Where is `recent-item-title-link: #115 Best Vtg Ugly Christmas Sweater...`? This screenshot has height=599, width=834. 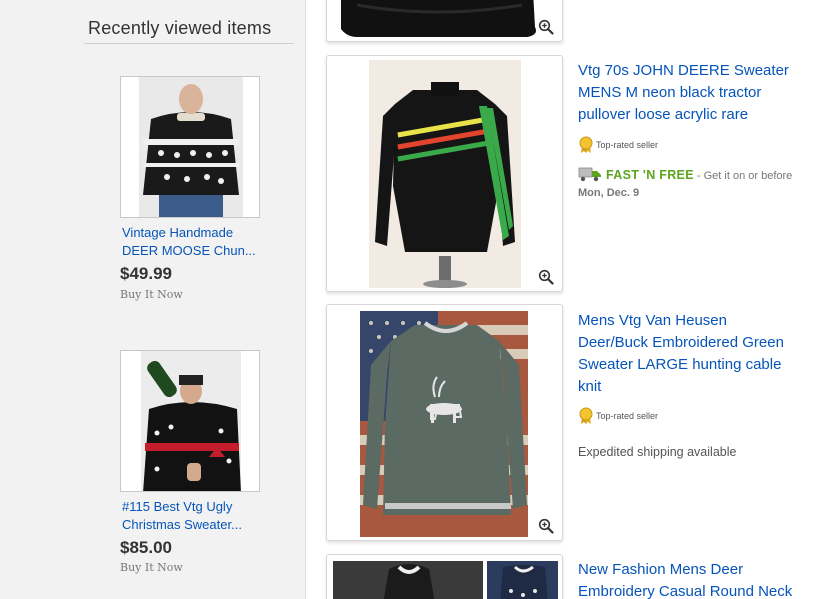 recent-item-title-link: #115 Best Vtg Ugly Christmas Sweater... is located at coordinates (197, 516).